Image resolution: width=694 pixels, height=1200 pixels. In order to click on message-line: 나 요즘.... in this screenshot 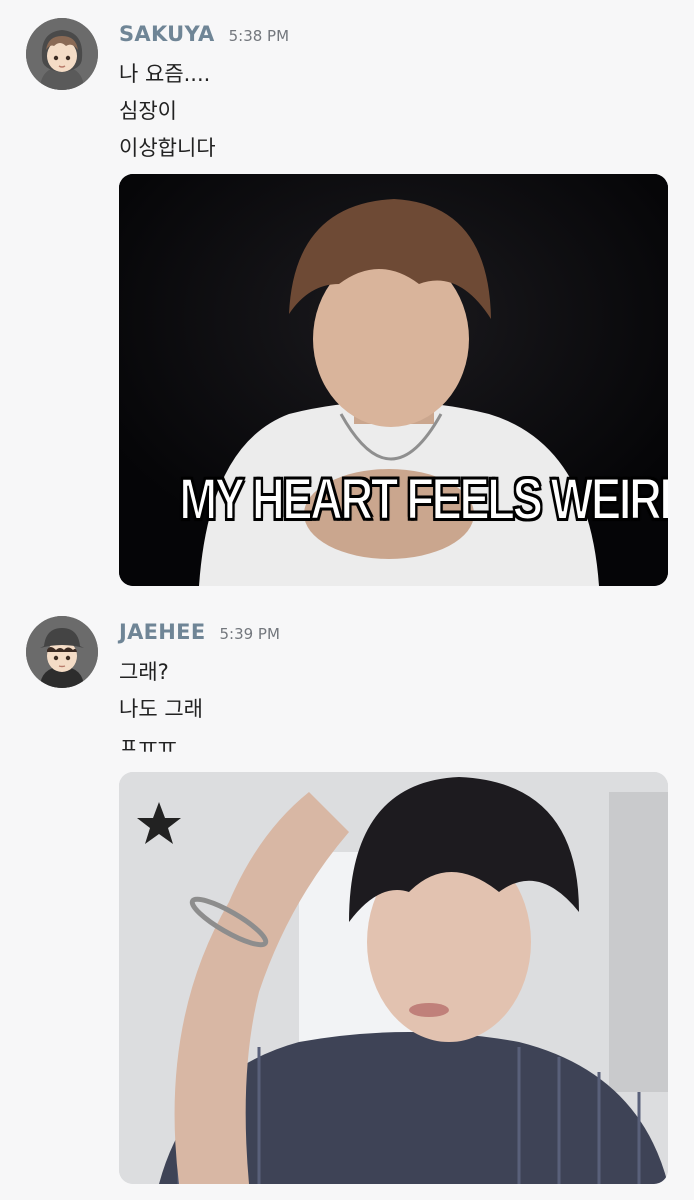, I will do `click(165, 74)`.